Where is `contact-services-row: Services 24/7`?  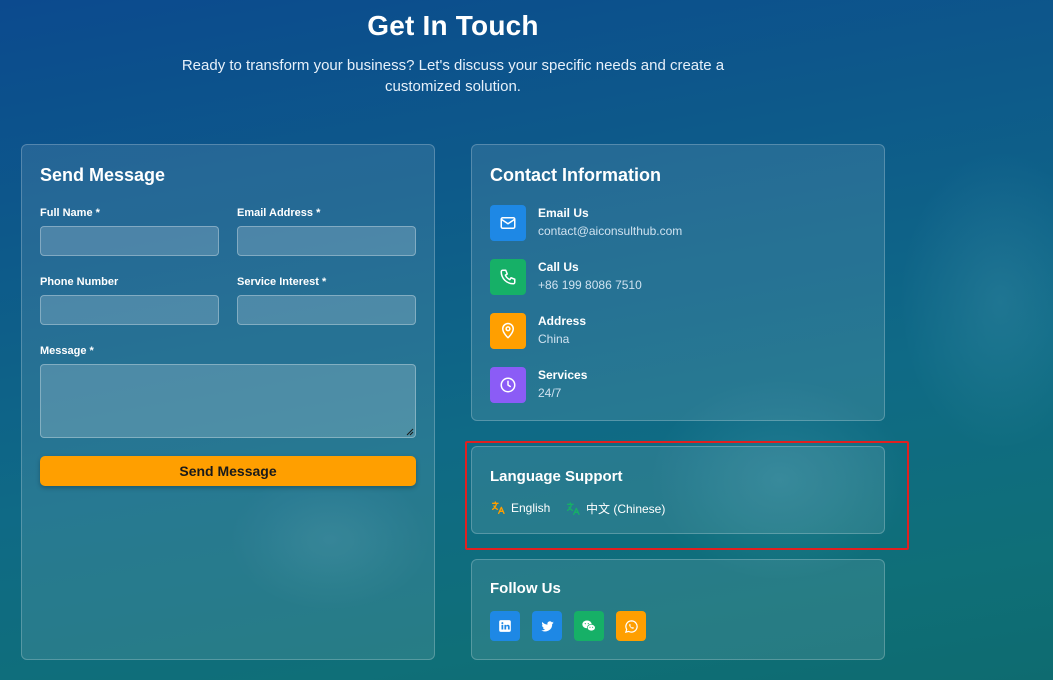 contact-services-row: Services 24/7 is located at coordinates (670, 385).